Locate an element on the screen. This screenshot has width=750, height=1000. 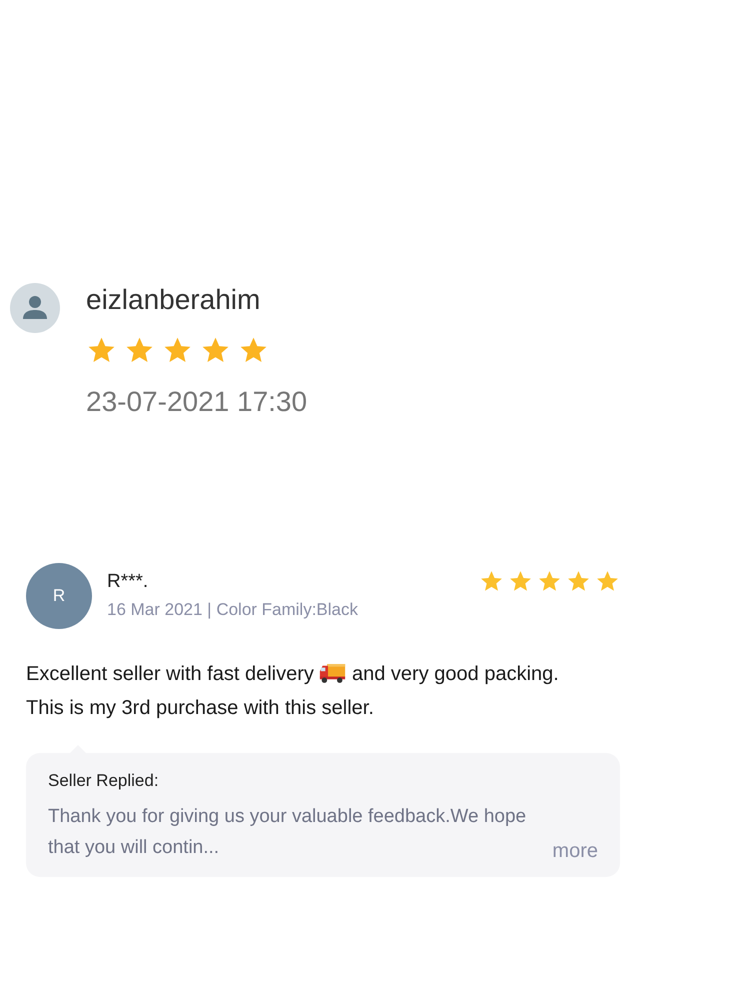
reviewer-name: eizlanberahim is located at coordinates (174, 300).